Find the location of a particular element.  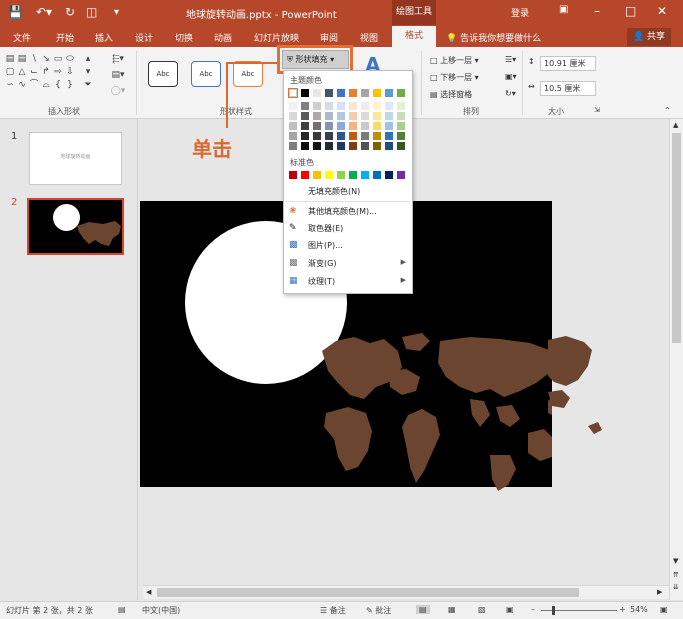

slideshow-view-icon: ▣ is located at coordinates (510, 609).